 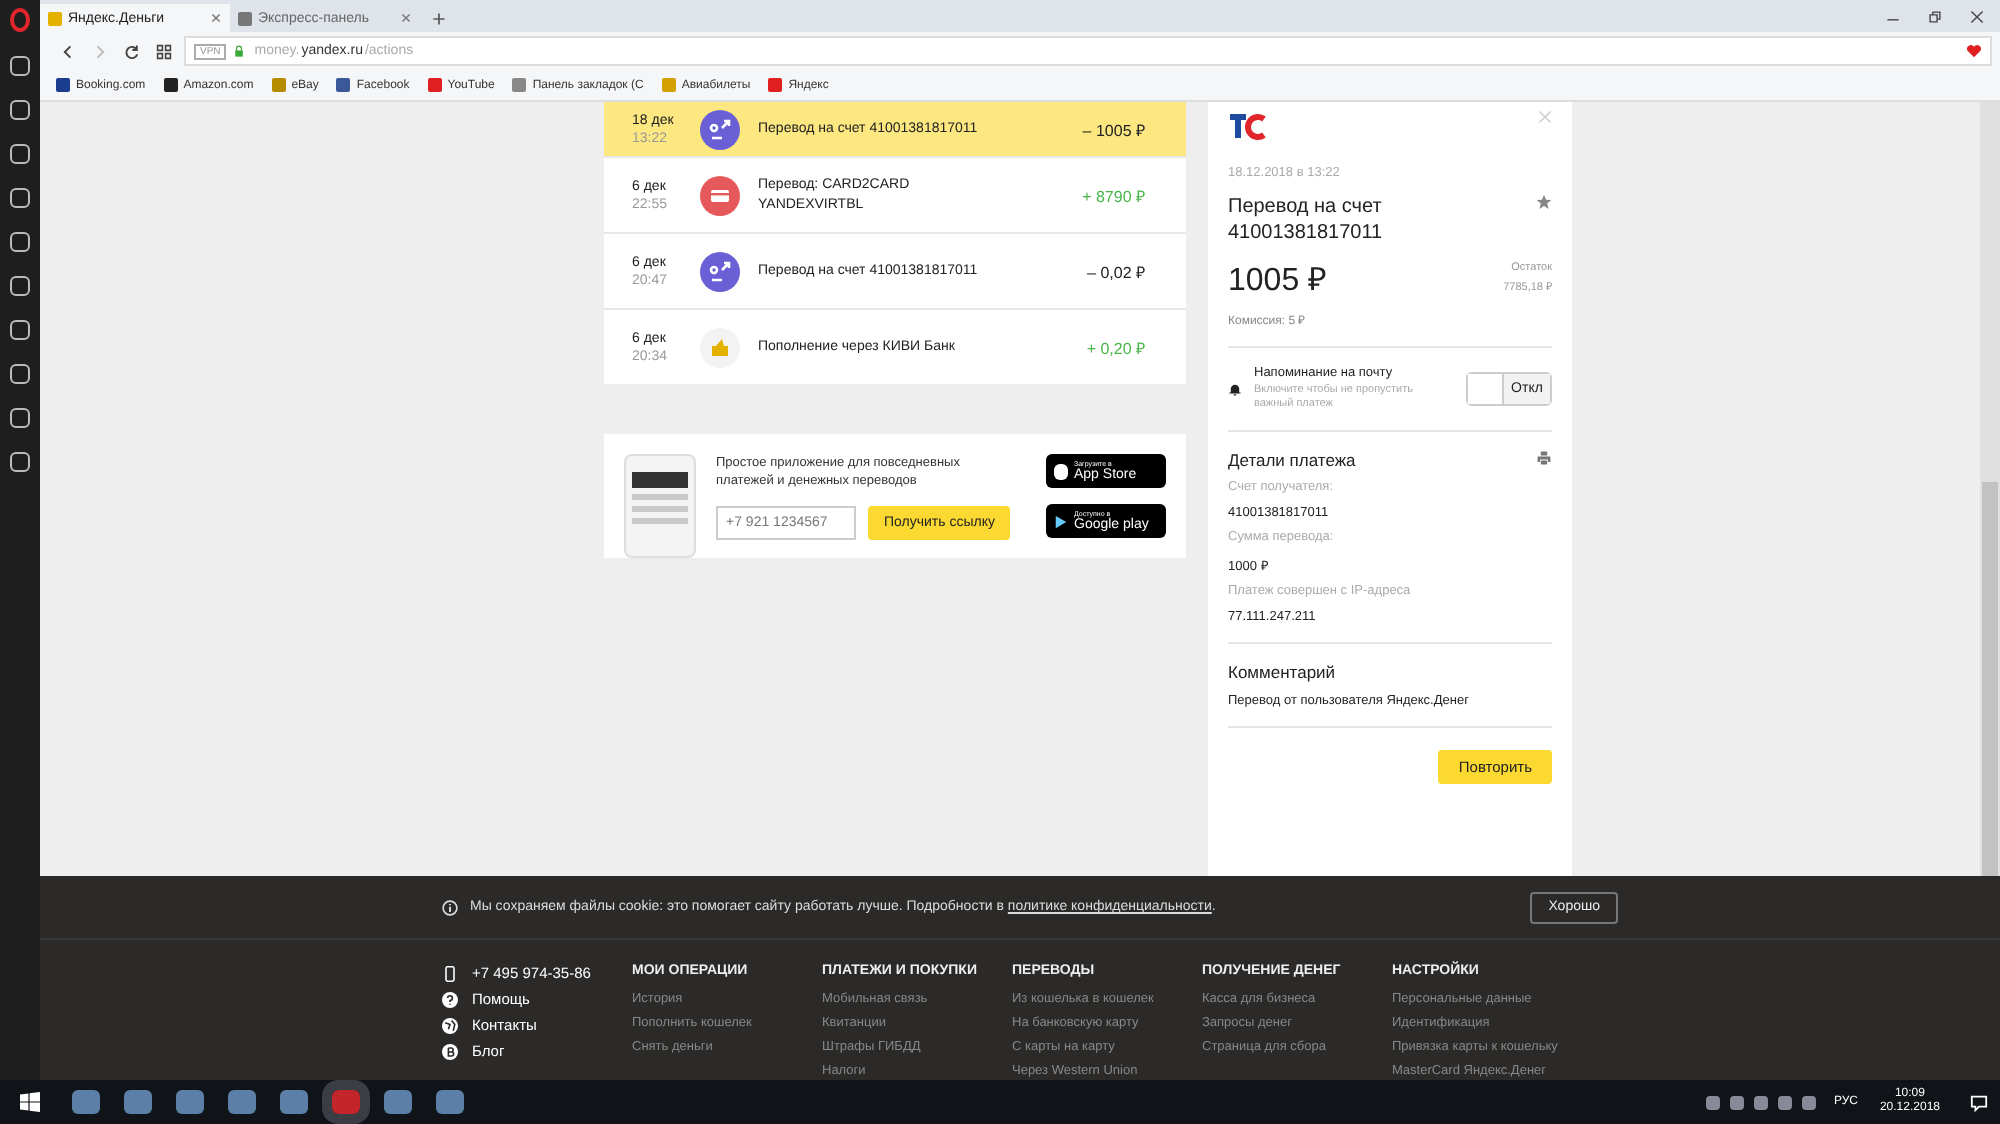 What do you see at coordinates (1248, 127) in the screenshot?
I see `recipient-logo-icon` at bounding box center [1248, 127].